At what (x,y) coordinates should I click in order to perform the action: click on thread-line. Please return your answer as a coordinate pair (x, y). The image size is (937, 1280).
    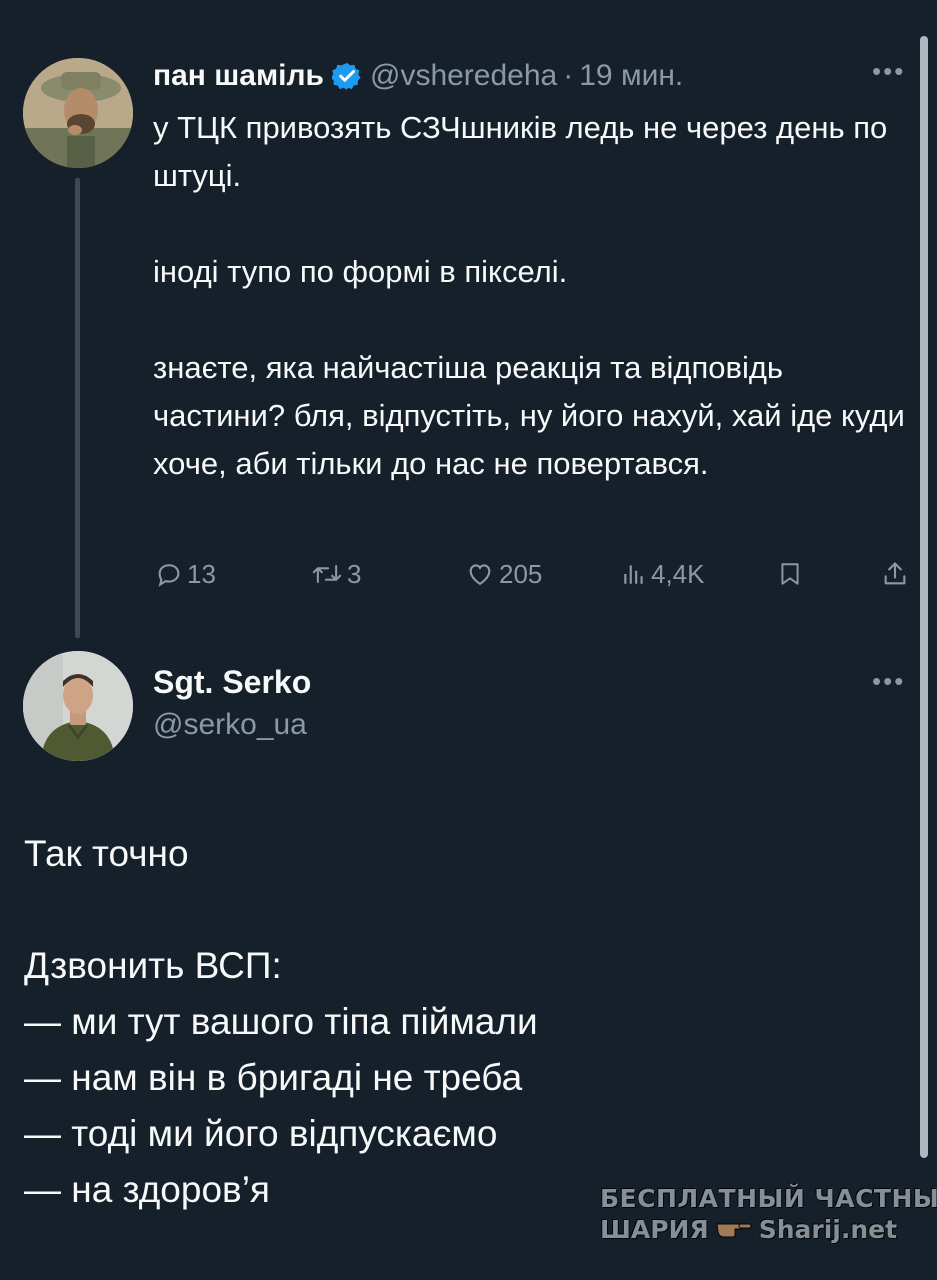
    Looking at the image, I should click on (77, 408).